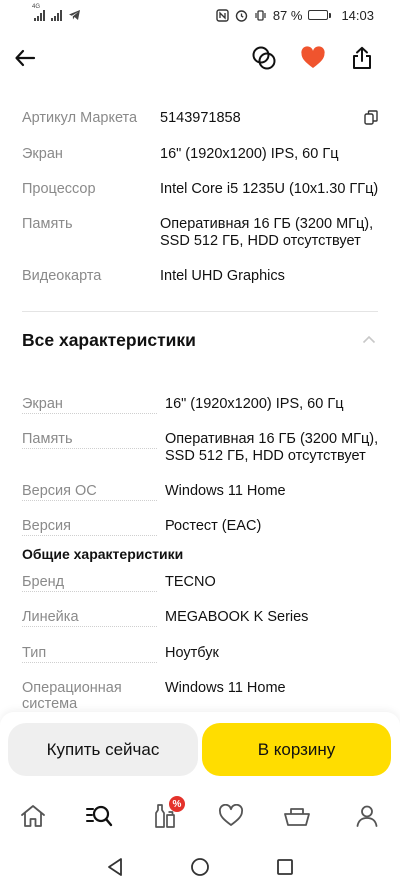 This screenshot has height=889, width=400. I want to click on compare-button, so click(264, 58).